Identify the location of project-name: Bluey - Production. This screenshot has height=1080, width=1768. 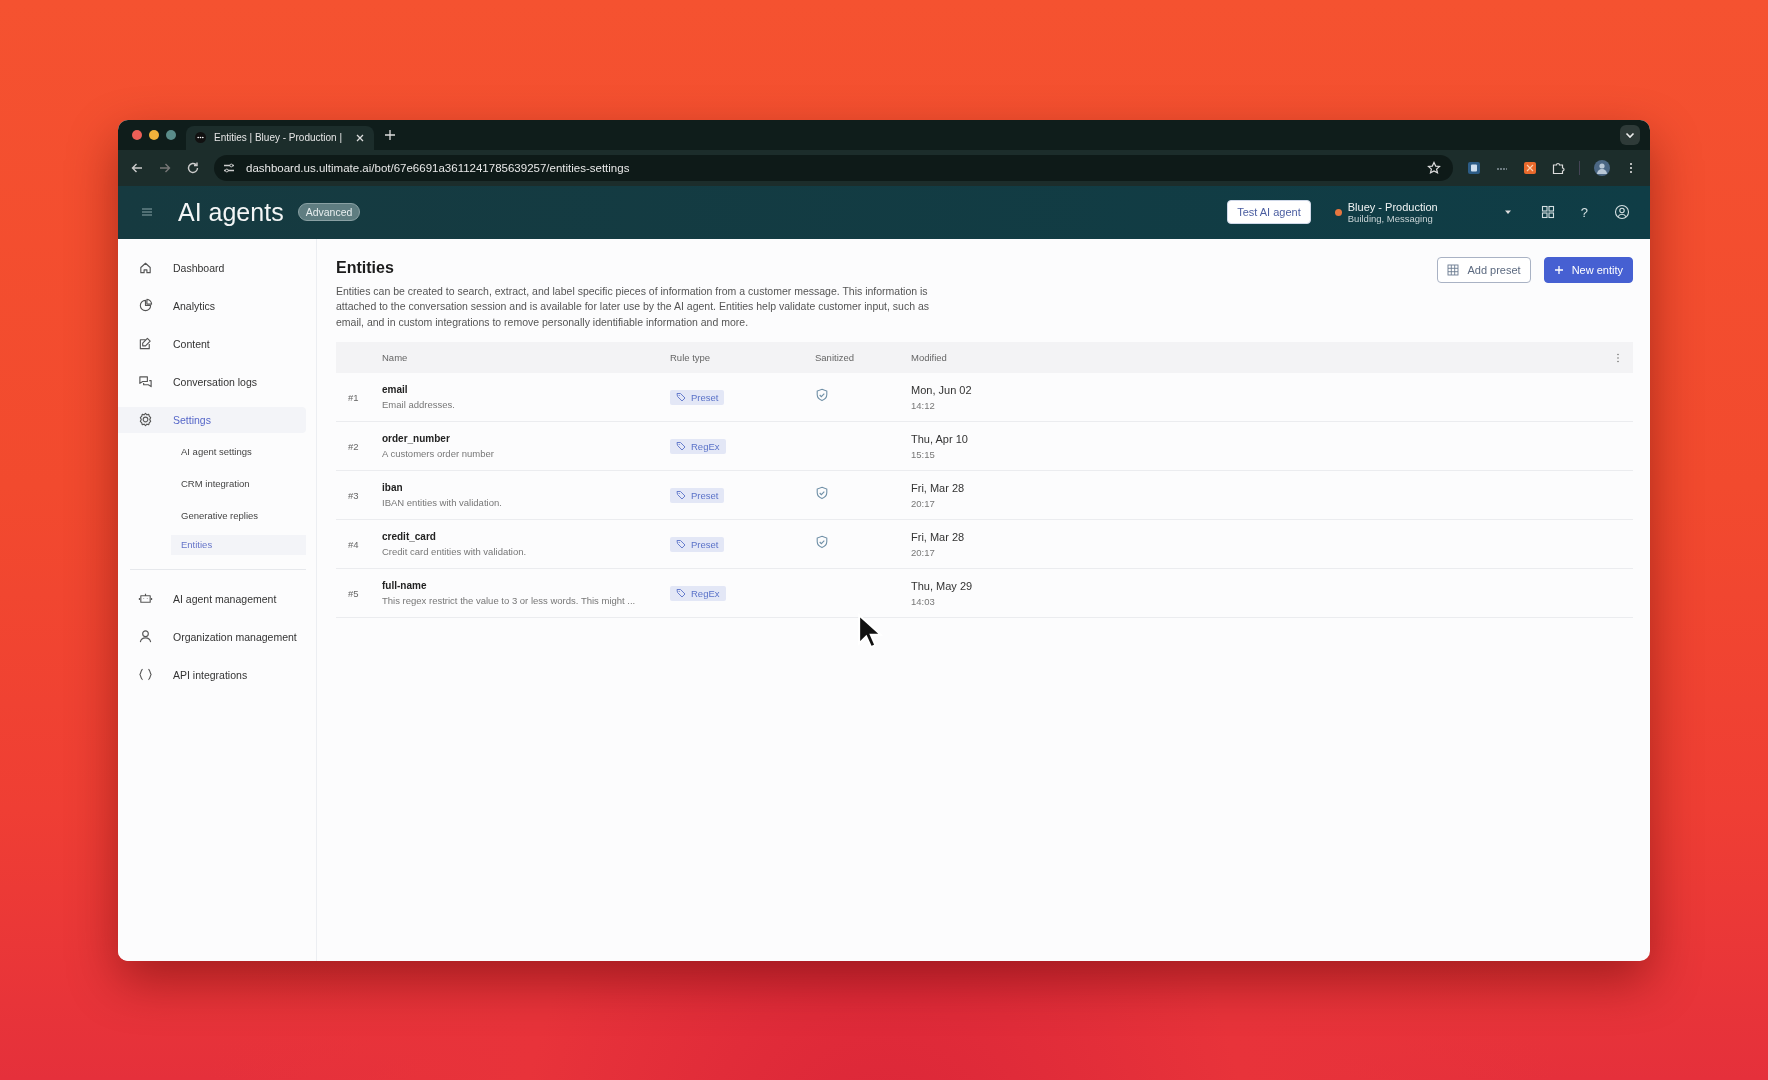
(1393, 206).